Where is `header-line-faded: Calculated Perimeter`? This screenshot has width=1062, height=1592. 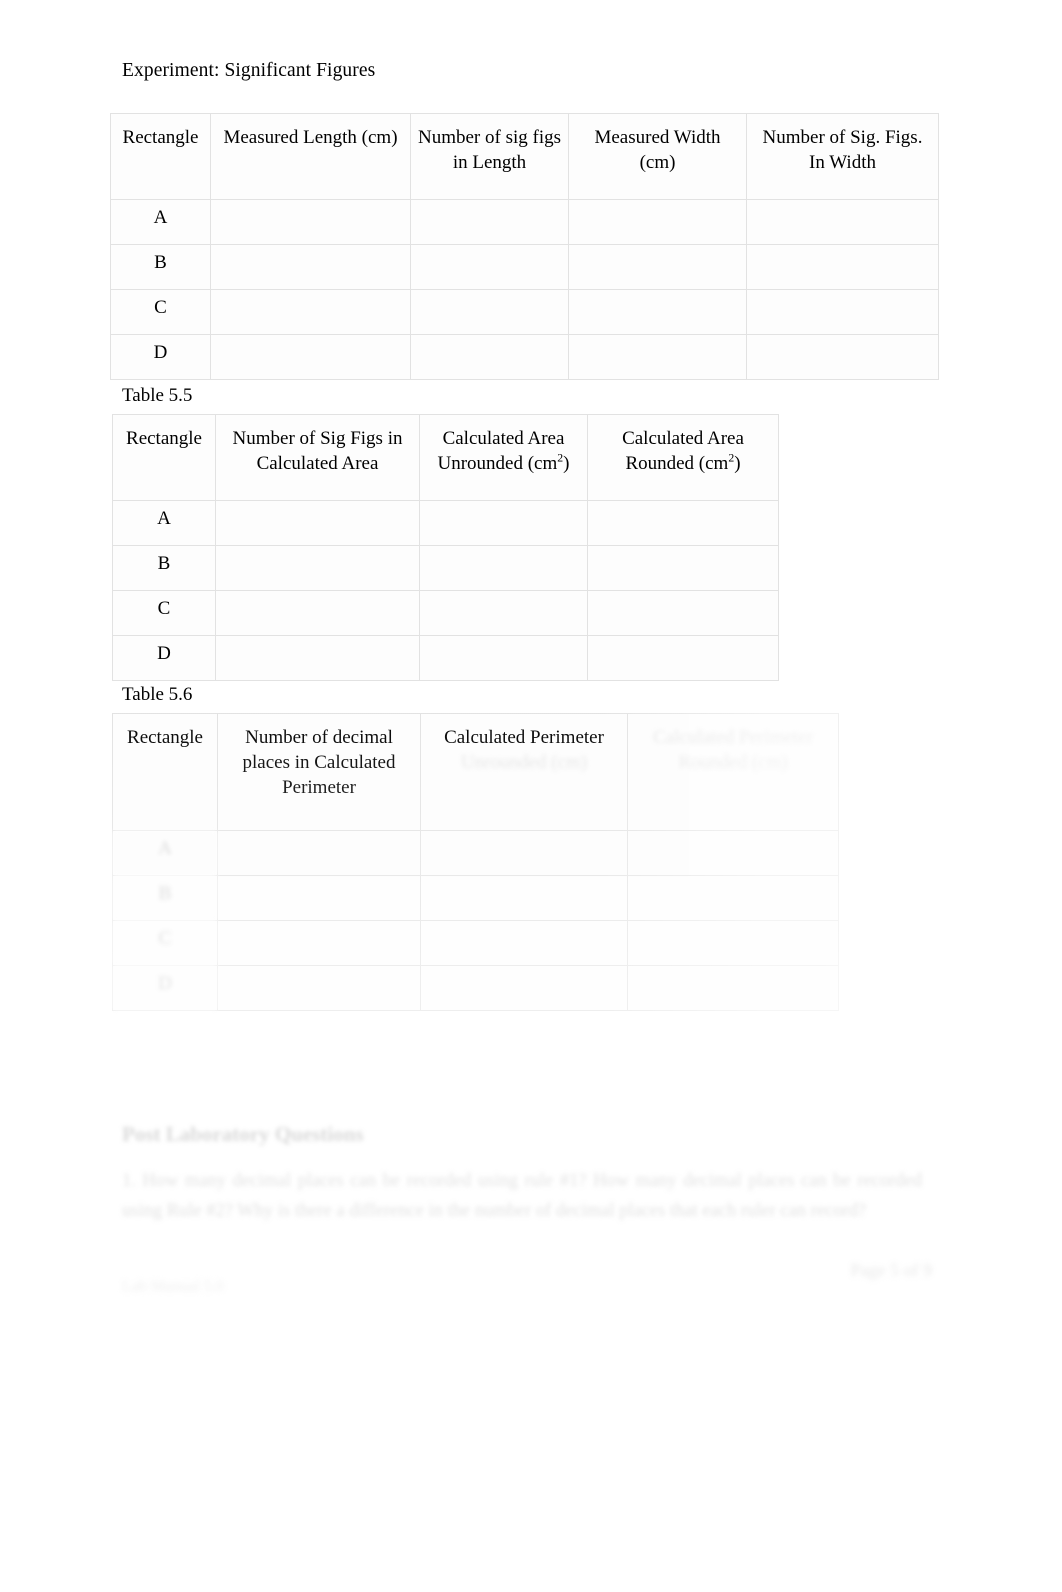
header-line-faded: Calculated Perimeter is located at coordinates (733, 737).